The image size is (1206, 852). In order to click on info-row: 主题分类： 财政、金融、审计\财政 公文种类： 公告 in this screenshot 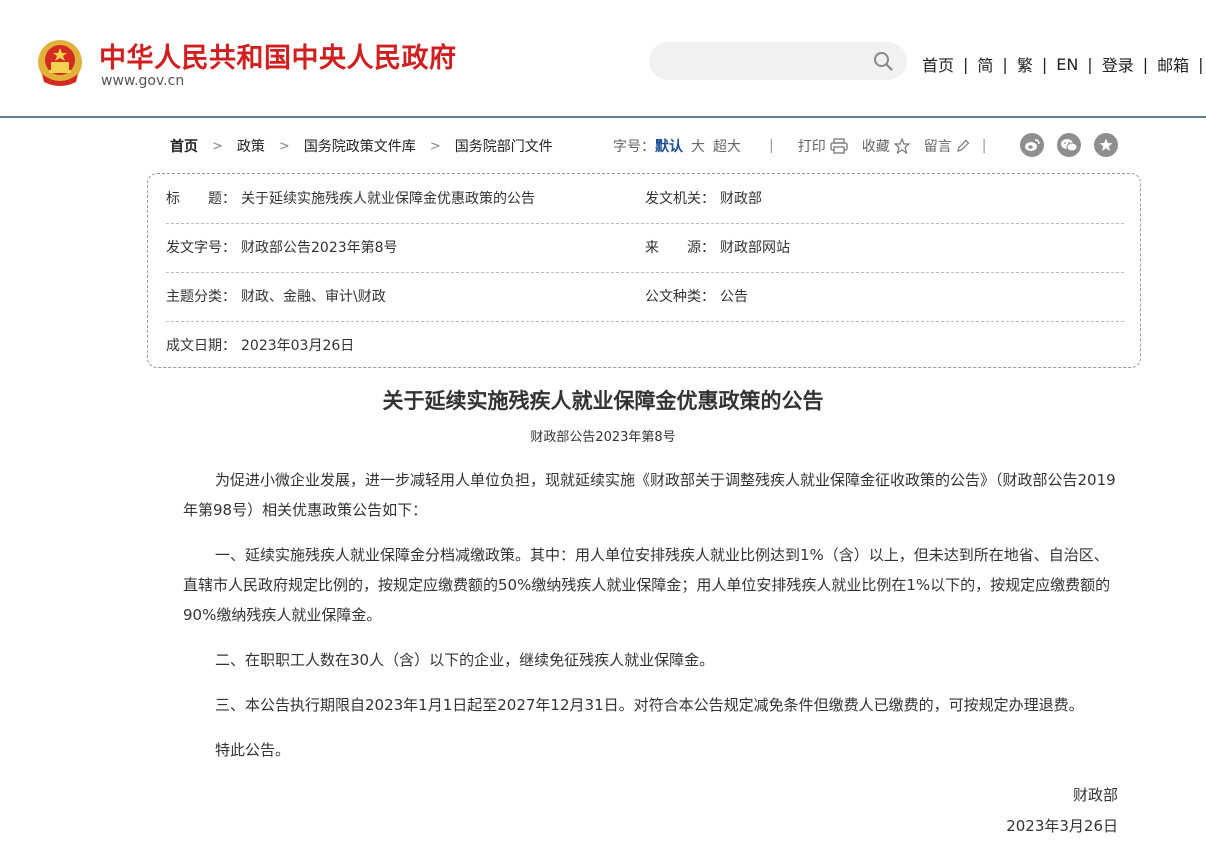, I will do `click(645, 297)`.